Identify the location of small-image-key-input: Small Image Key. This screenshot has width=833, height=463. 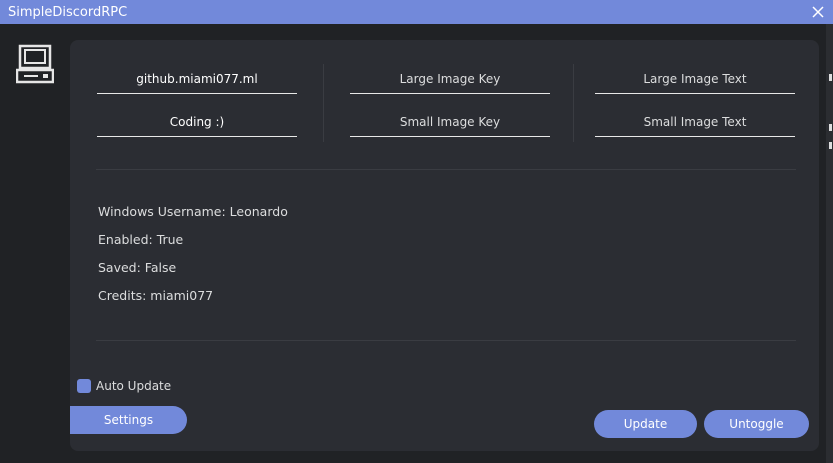
(450, 122).